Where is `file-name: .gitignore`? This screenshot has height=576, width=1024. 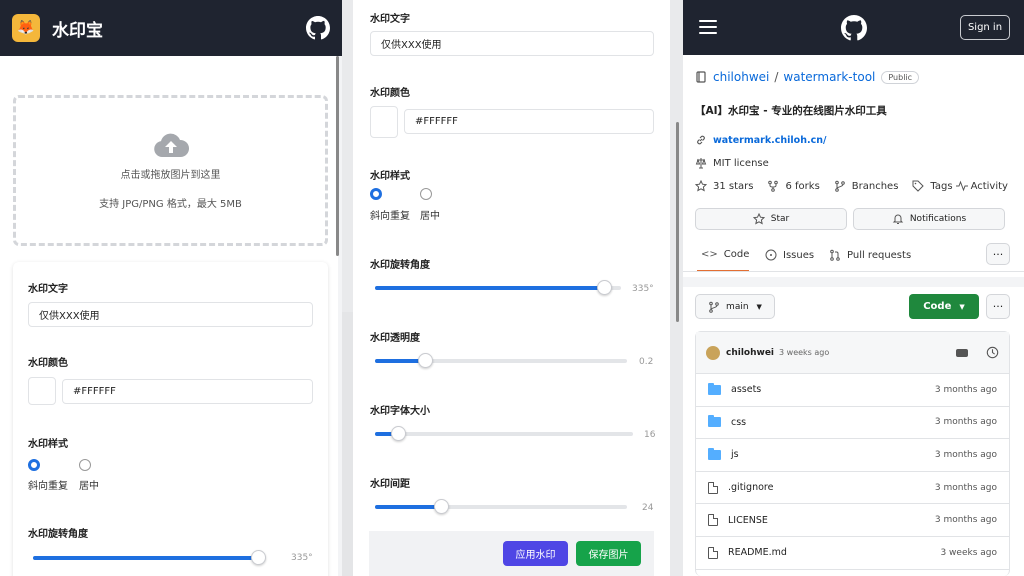
file-name: .gitignore is located at coordinates (831, 487).